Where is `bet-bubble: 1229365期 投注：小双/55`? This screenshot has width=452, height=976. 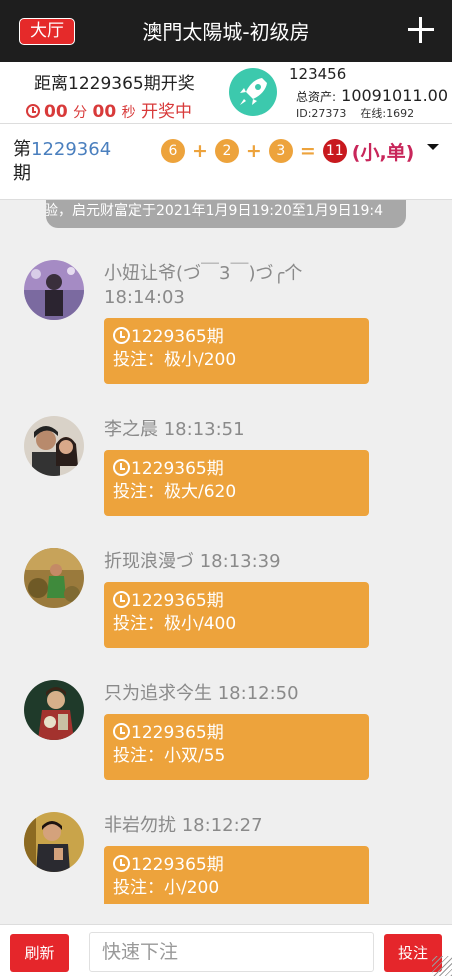 bet-bubble: 1229365期 投注：小双/55 is located at coordinates (236, 747).